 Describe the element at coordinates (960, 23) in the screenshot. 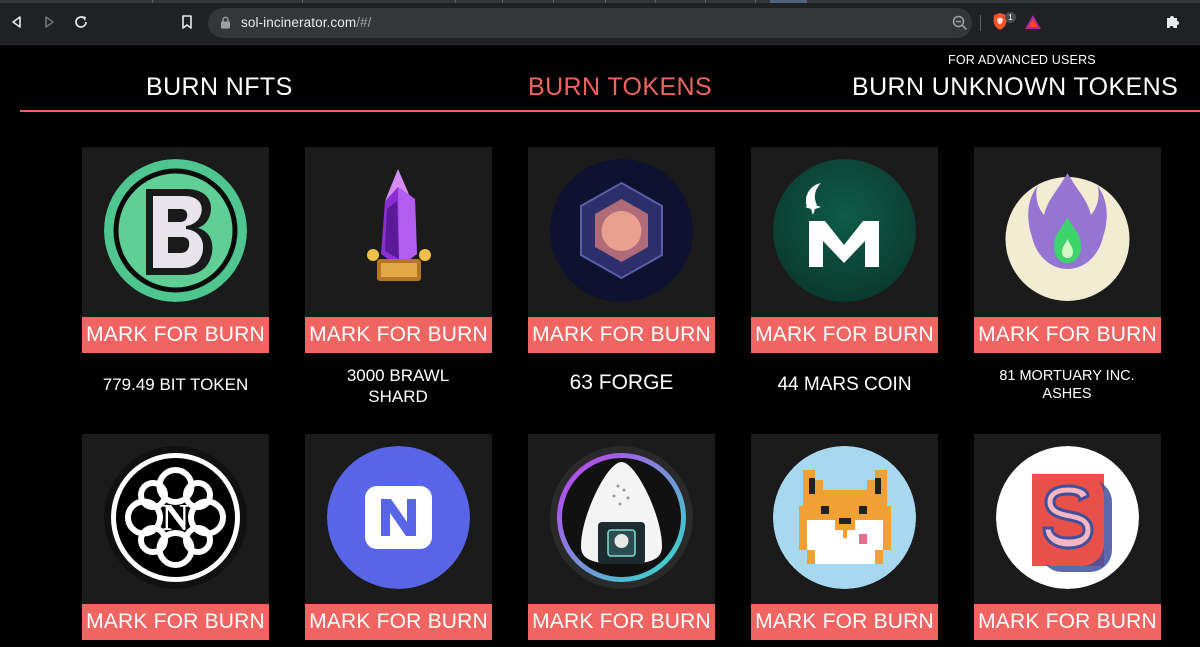

I see `zoom-out-icon` at that location.